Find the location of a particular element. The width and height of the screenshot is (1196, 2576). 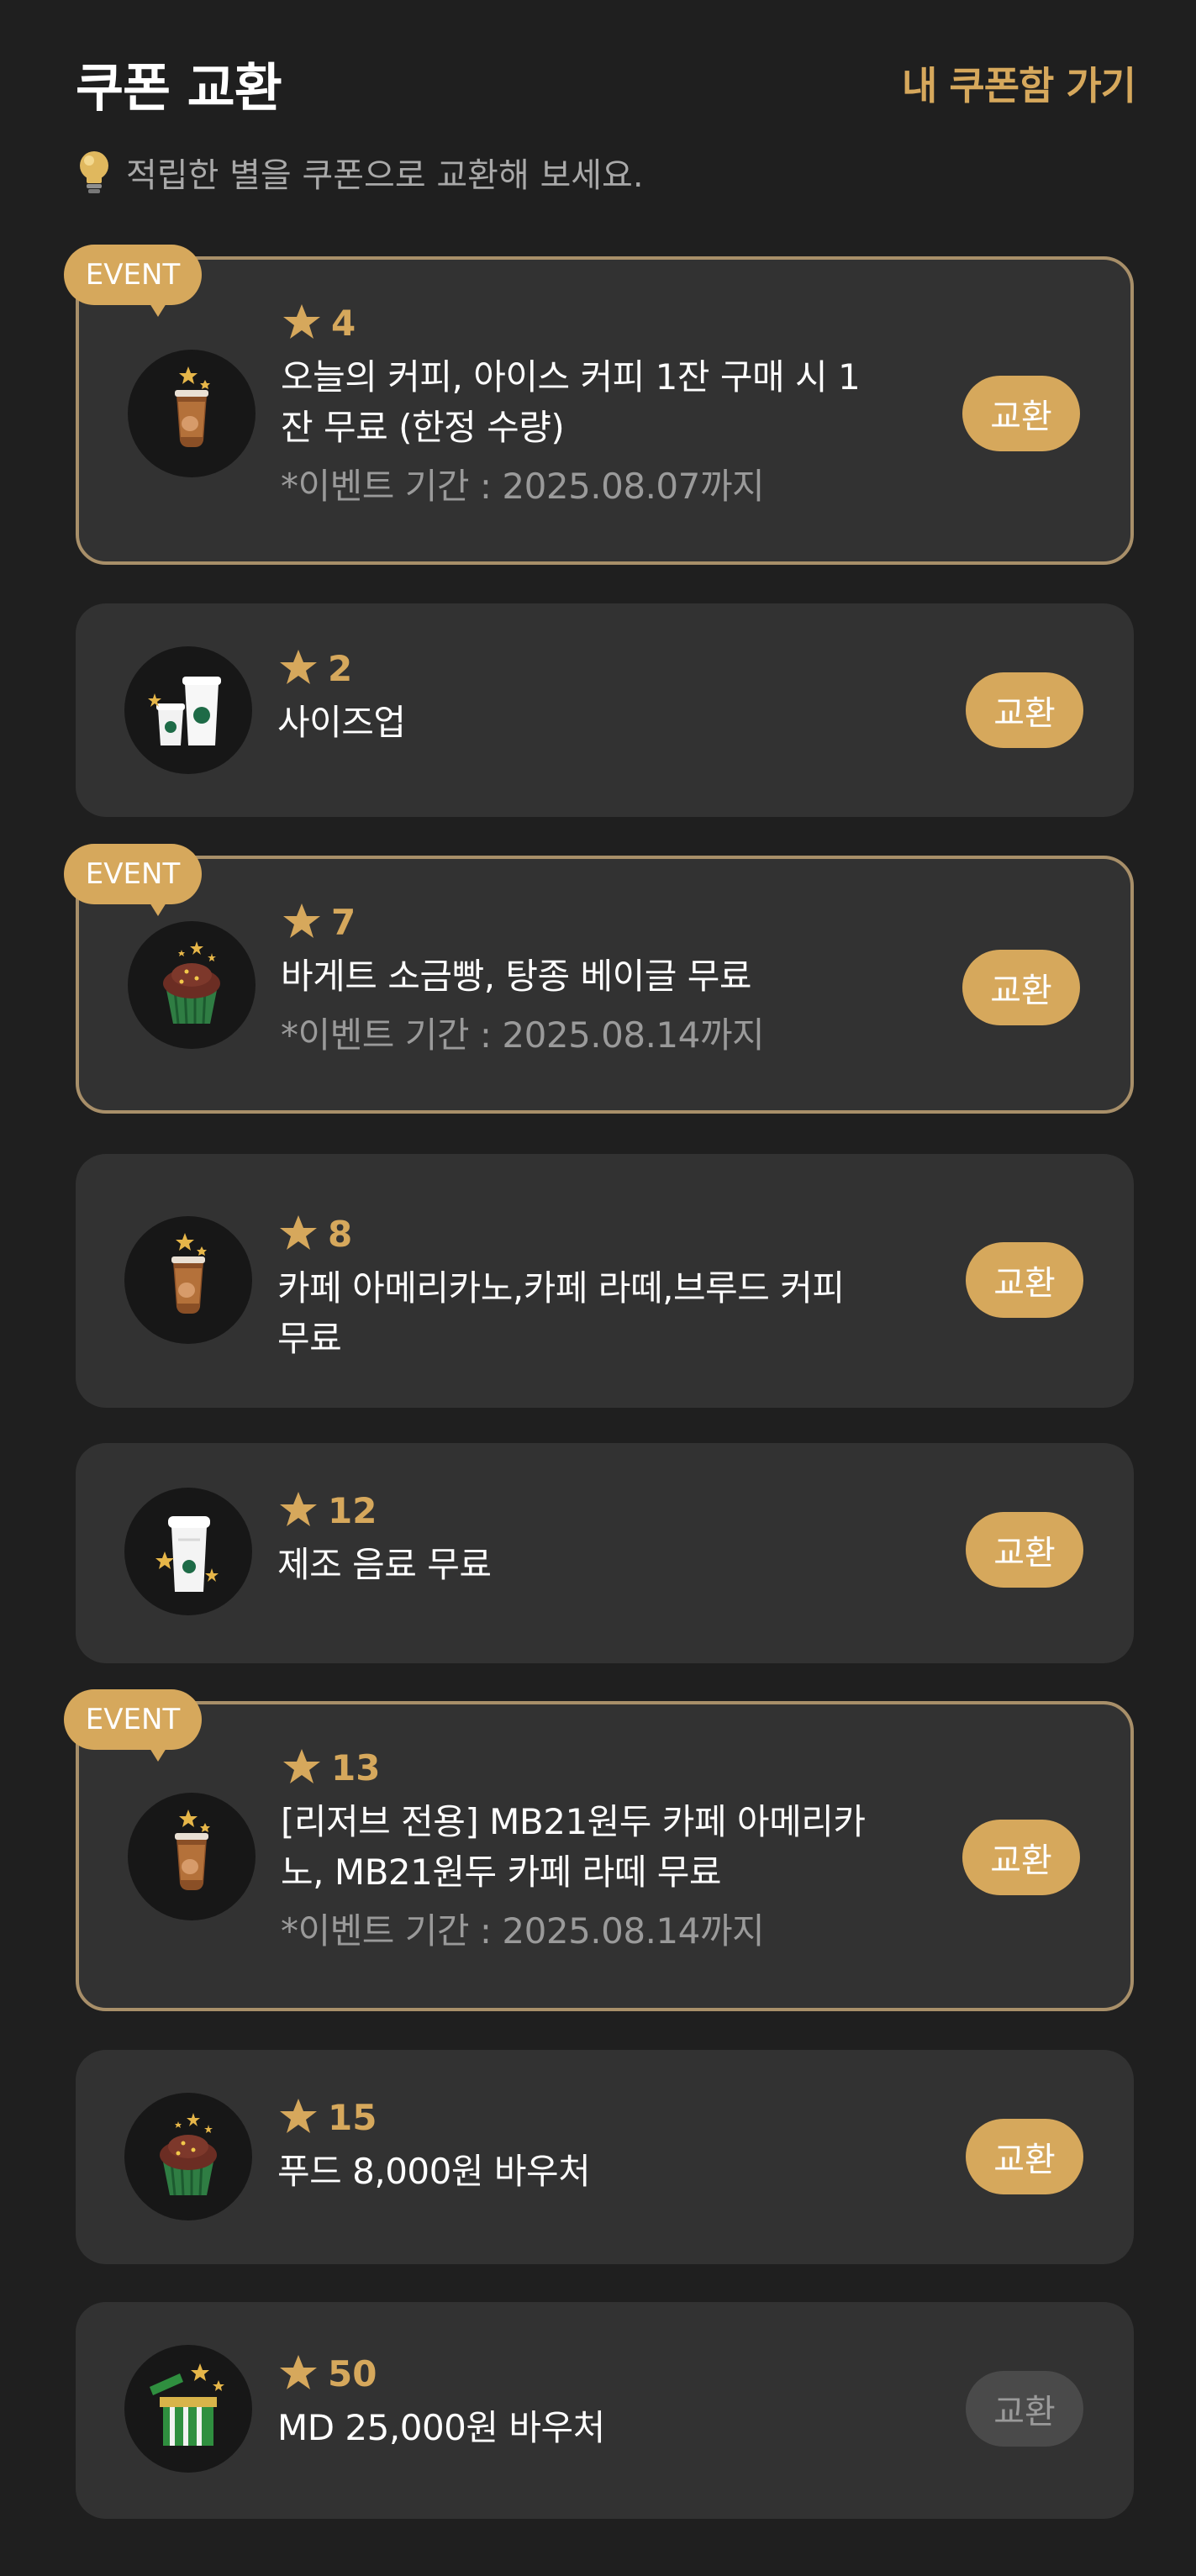

coupon-info: 8 카페 아메리카노,카페 라떼,브루드 커피무료 is located at coordinates (580, 1288).